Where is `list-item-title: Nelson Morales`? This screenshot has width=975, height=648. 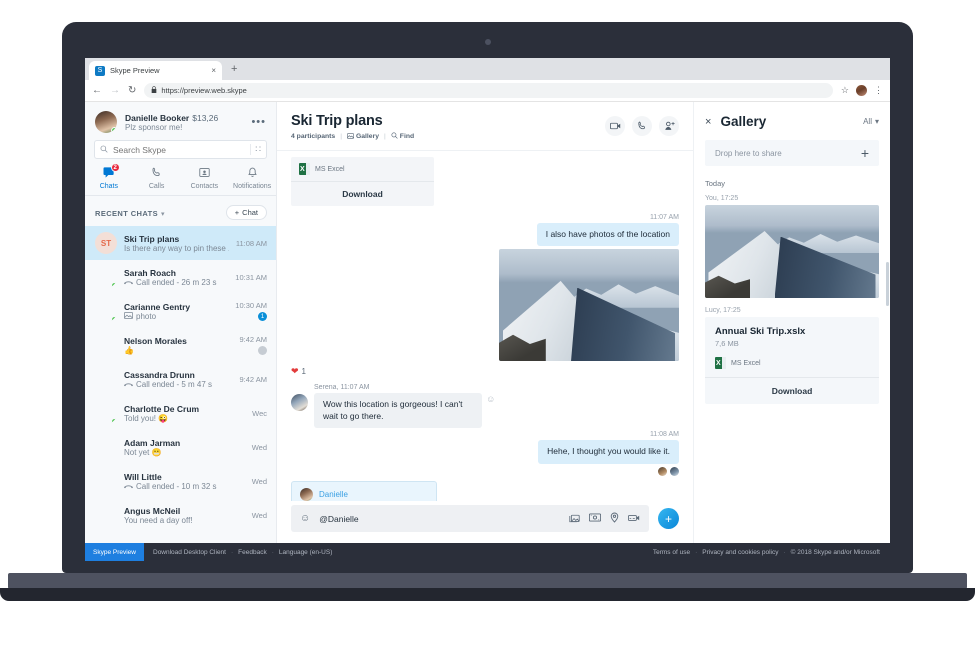
list-item-title: Nelson Morales is located at coordinates (155, 340).